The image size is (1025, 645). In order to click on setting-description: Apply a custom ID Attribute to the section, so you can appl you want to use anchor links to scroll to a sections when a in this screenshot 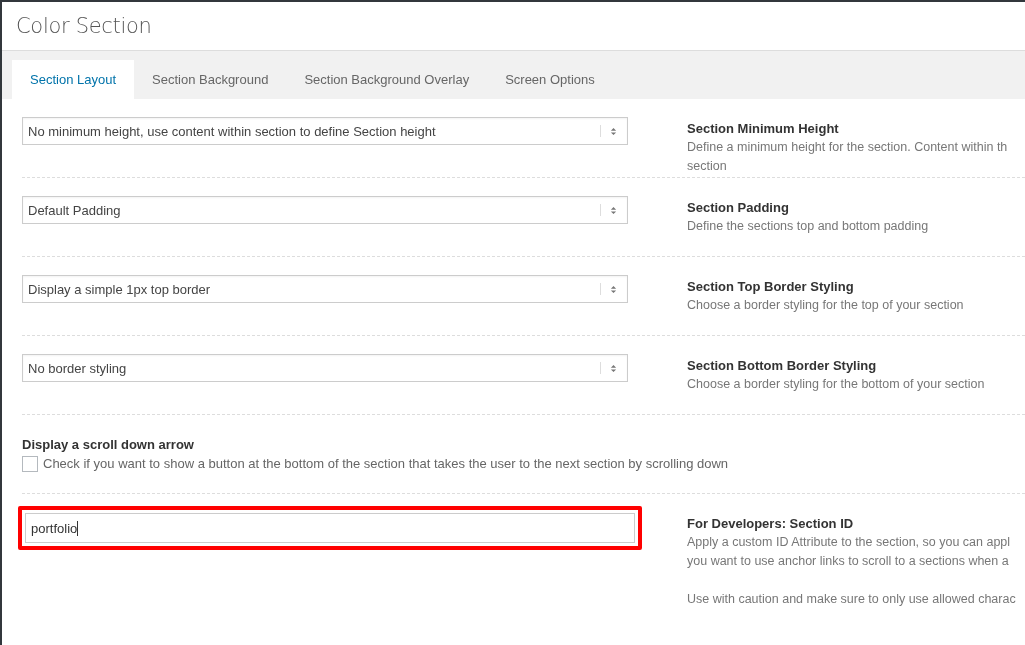, I will do `click(849, 552)`.